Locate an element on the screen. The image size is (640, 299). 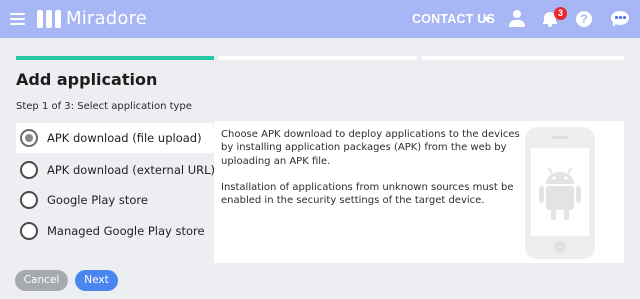
option-managed-google-play-store: Managed Google Play store is located at coordinates (114, 231).